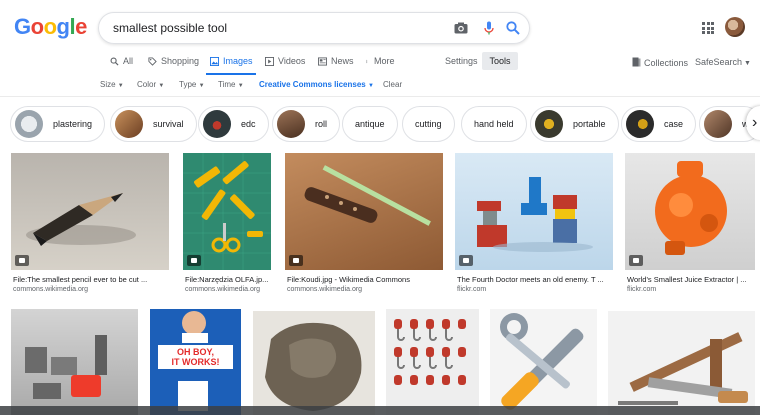 The height and width of the screenshot is (415, 760). Describe the element at coordinates (322, 61) in the screenshot. I see `newspaper-icon` at that location.